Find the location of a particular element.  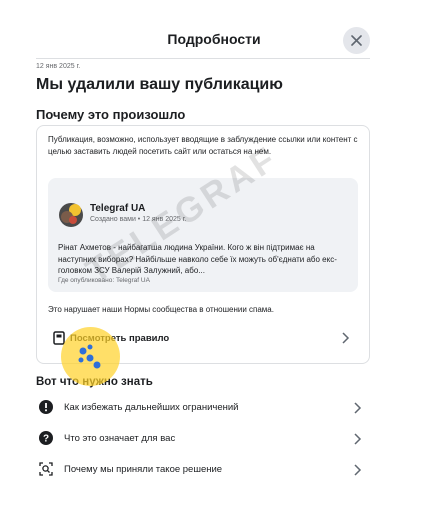

what-it-means-item: ? Что это означает для вас is located at coordinates (203, 439).